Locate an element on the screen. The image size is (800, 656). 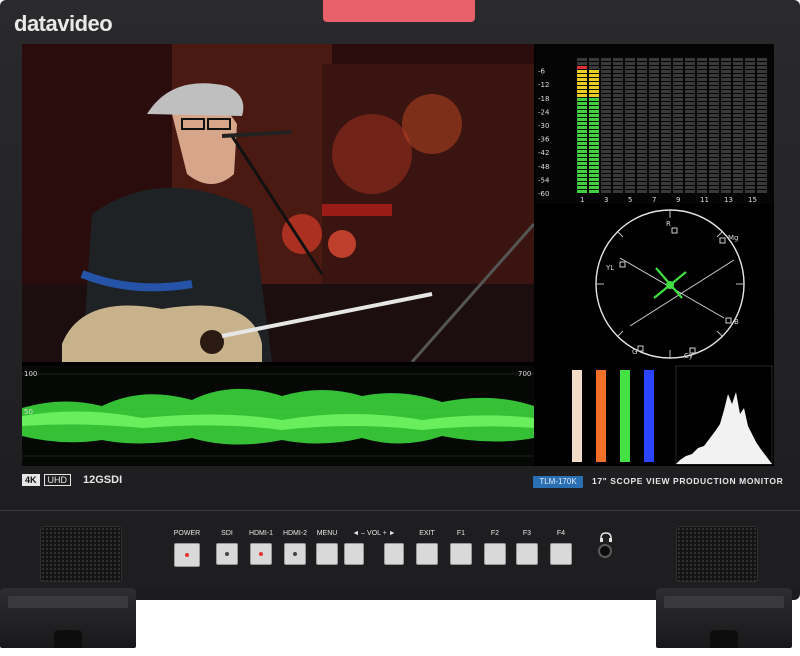
stand-foot-left is located at coordinates (68, 618).